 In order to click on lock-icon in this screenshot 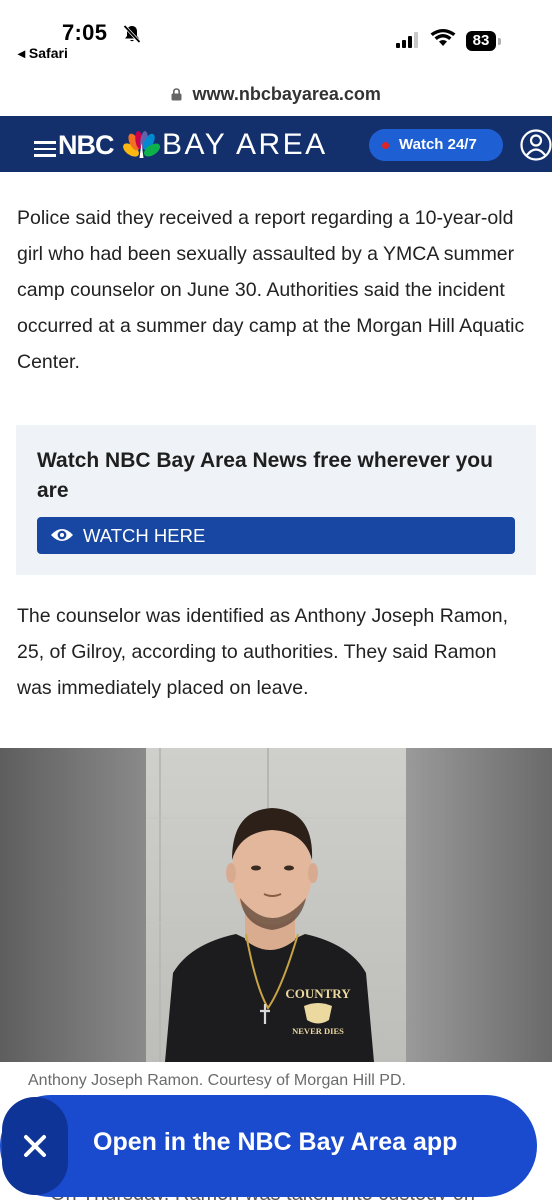, I will do `click(176, 94)`.